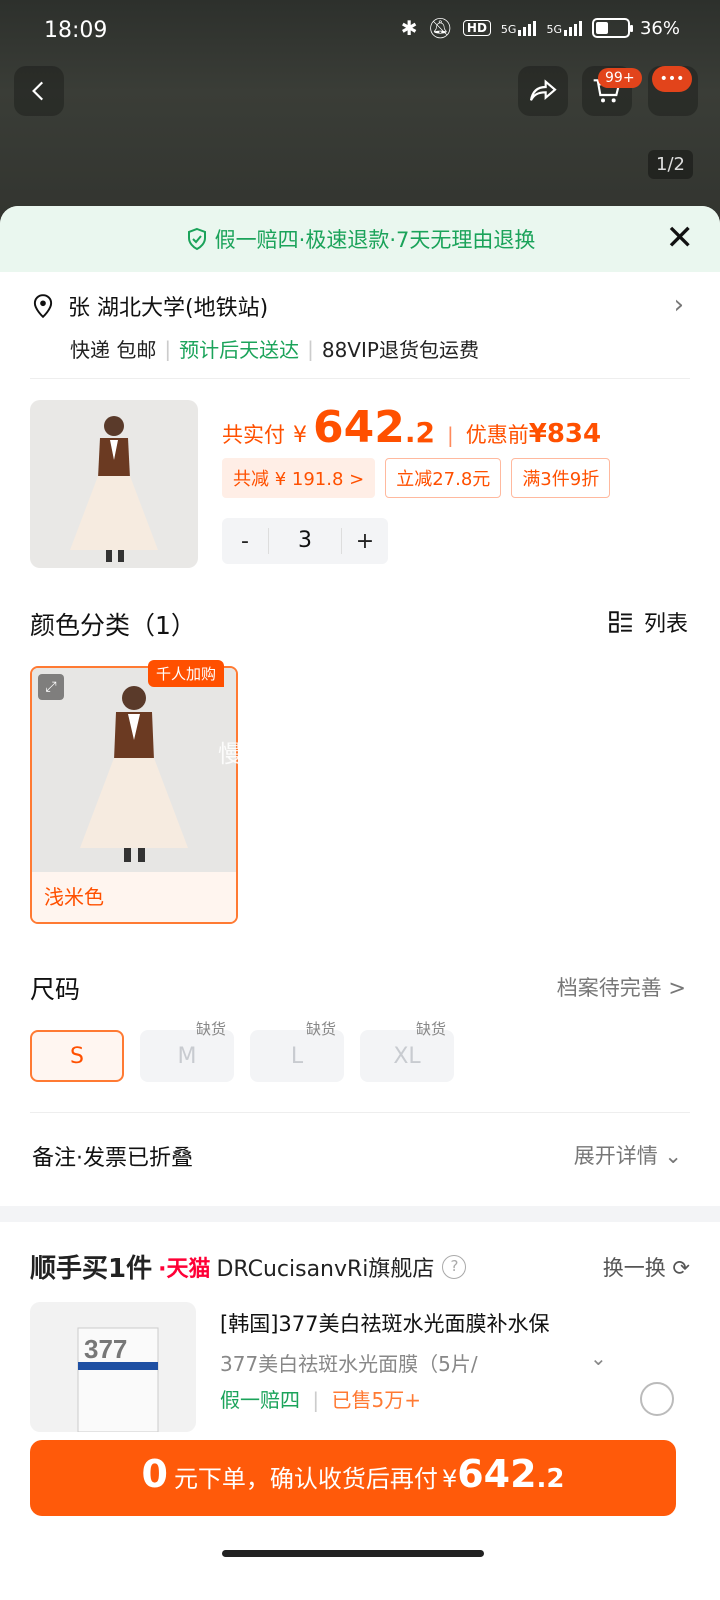 This screenshot has width=720, height=1600. I want to click on remark-row: 备注·发票已折叠 展开详情 ⌄, so click(357, 1156).